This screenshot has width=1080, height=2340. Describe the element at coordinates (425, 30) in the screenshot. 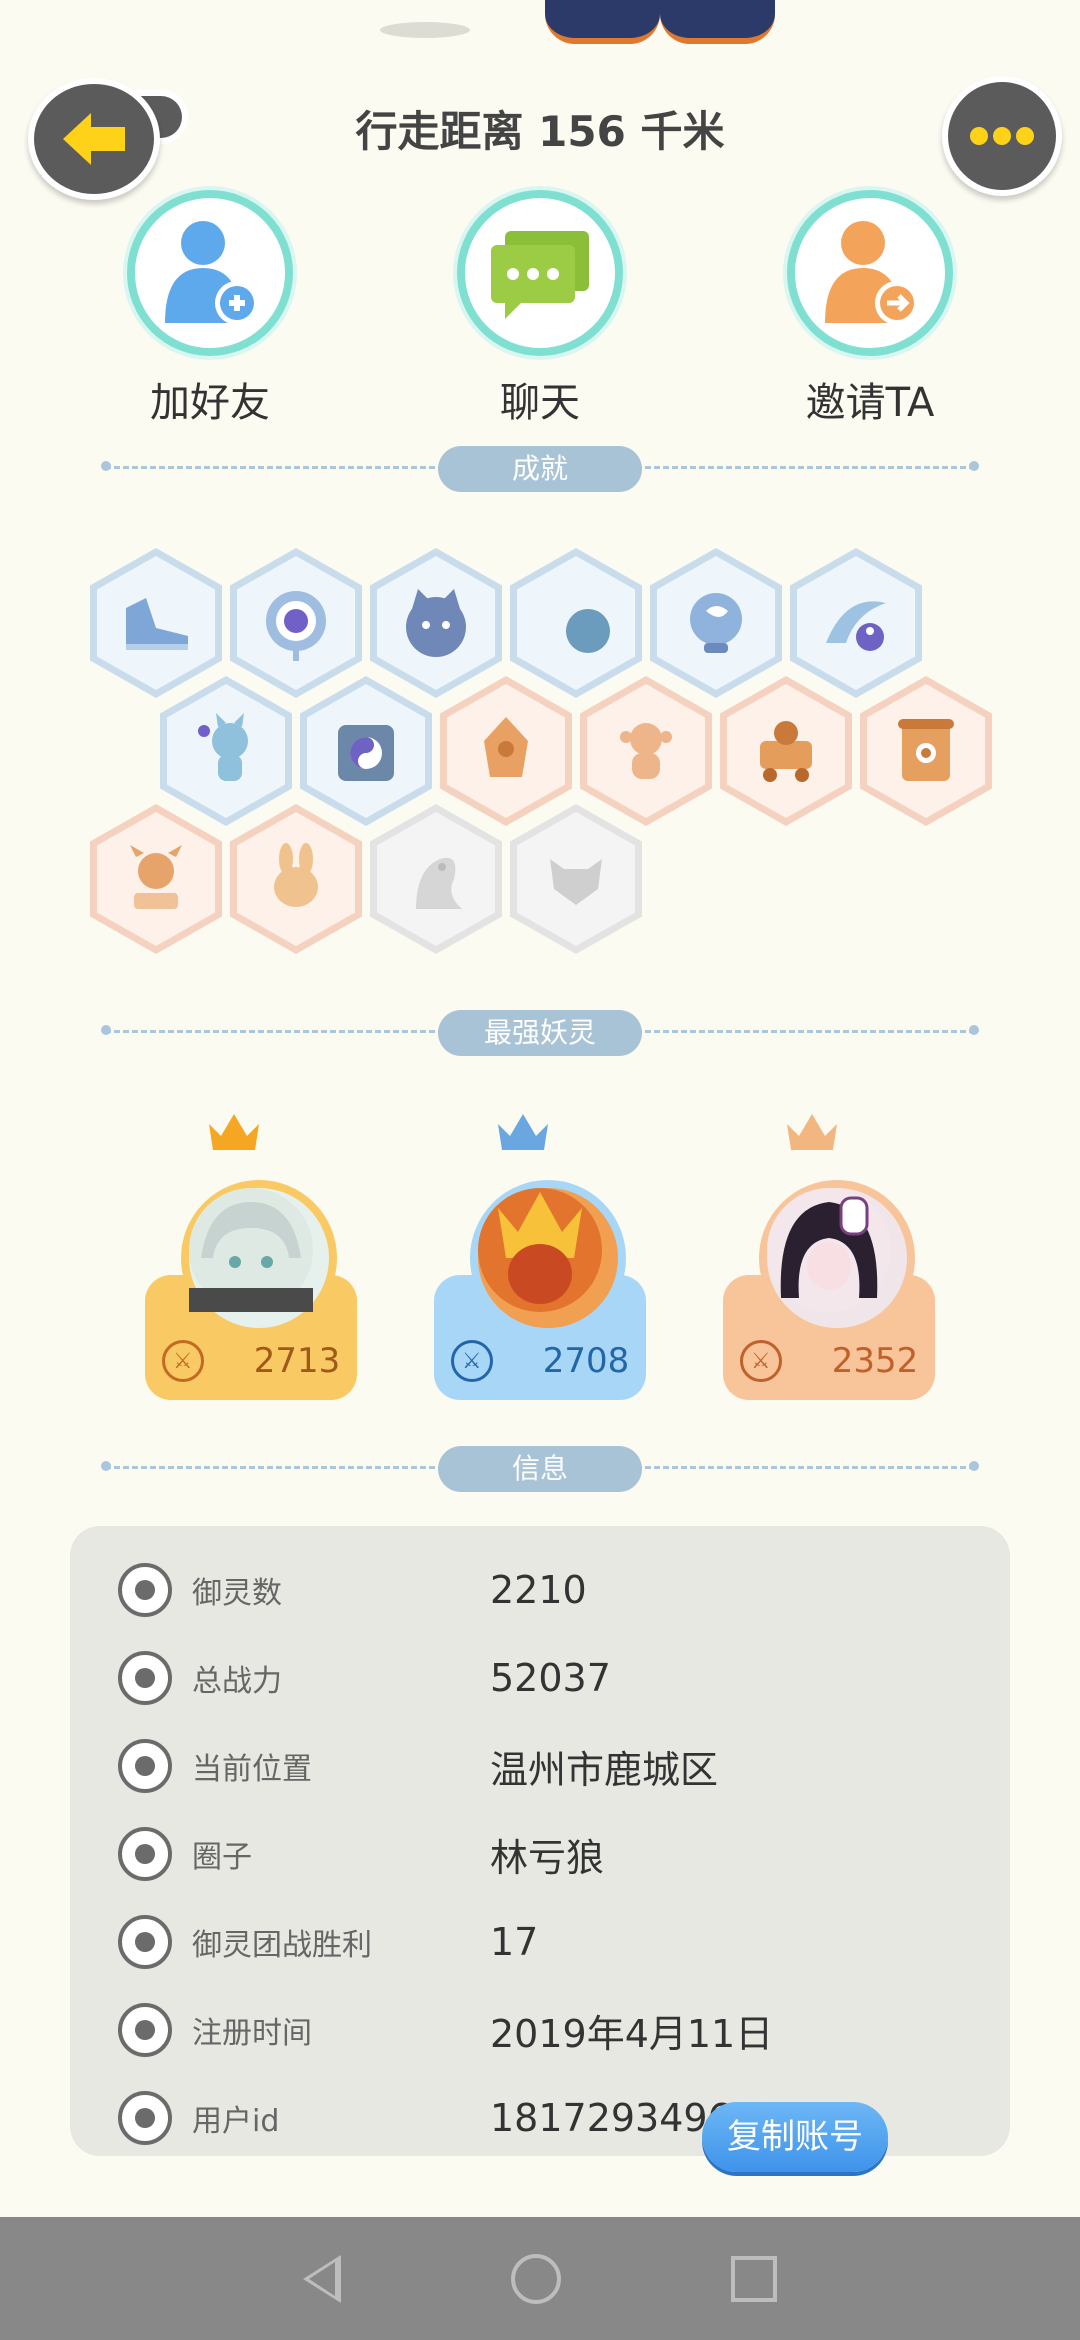

I see `character-shadow` at that location.